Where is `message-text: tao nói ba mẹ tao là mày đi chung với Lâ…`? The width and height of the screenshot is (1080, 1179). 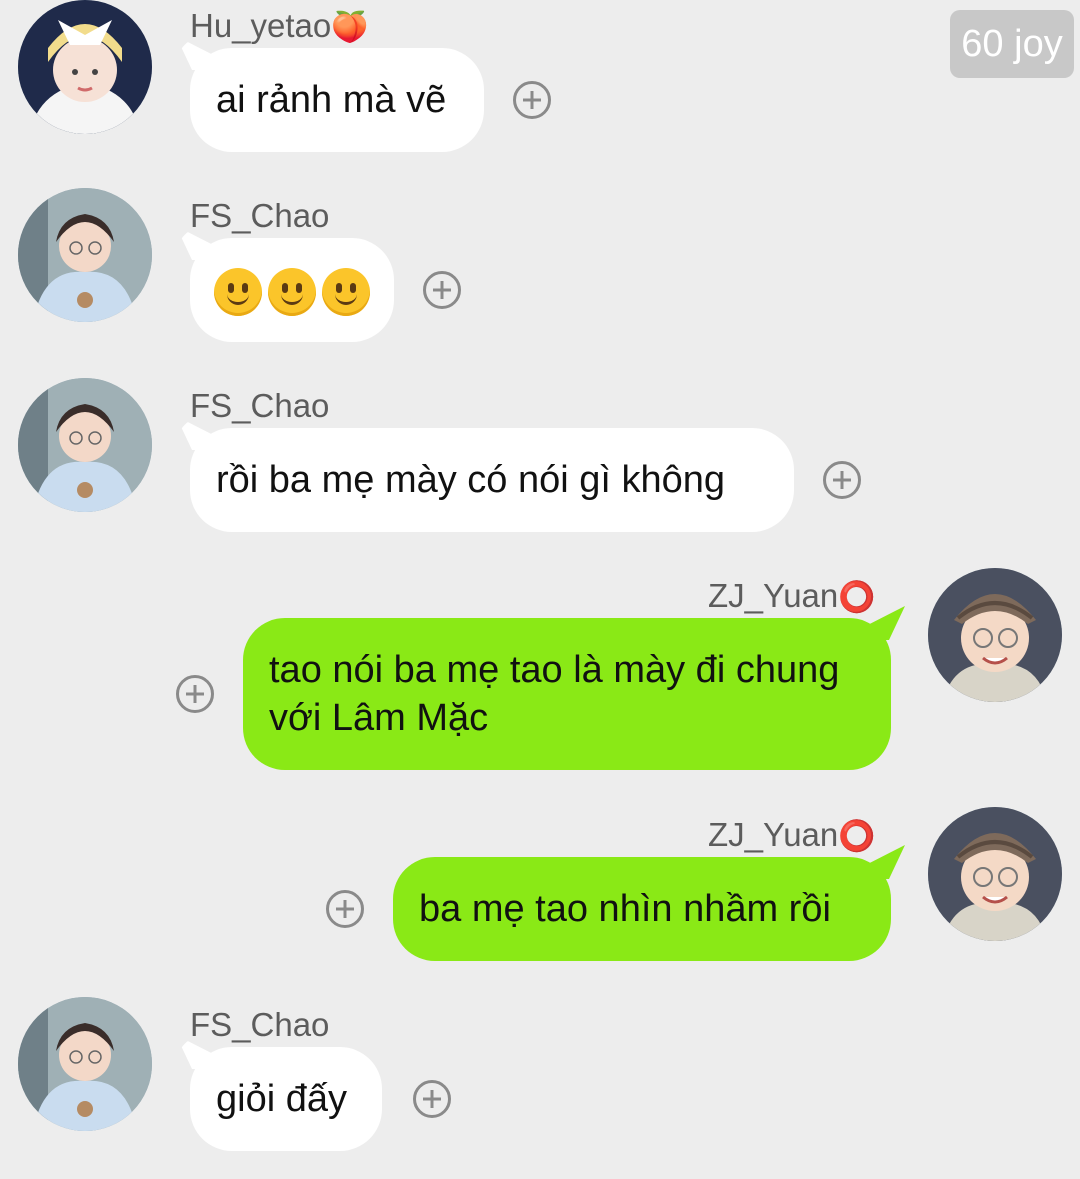 message-text: tao nói ba mẹ tao là mày đi chung với Lâ… is located at coordinates (554, 694).